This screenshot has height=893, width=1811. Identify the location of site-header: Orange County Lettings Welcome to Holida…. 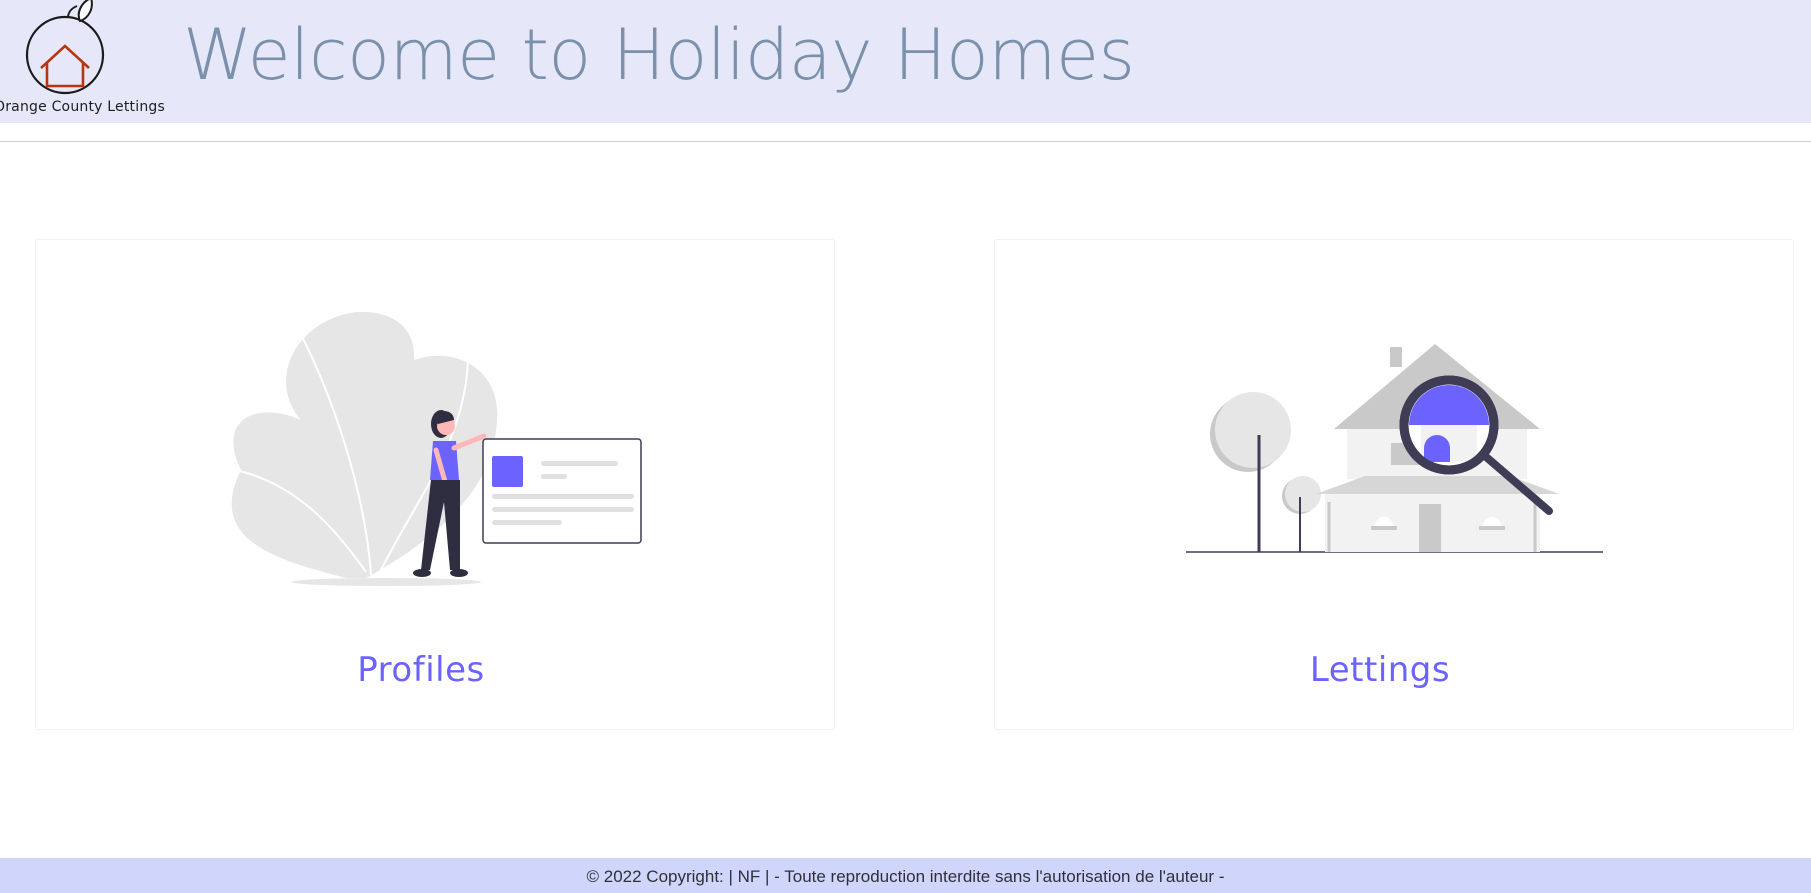
(905, 61).